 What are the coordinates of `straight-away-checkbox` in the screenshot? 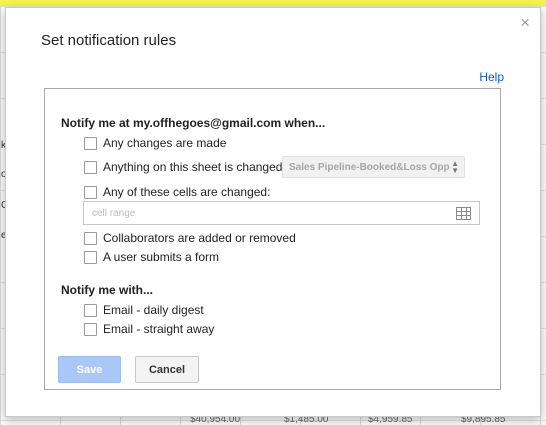 It's located at (90, 329).